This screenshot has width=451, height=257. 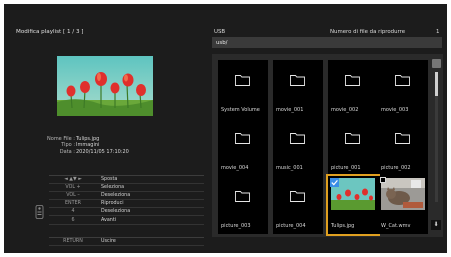 What do you see at coordinates (403, 147) in the screenshot?
I see `folder-tile: picture_002` at bounding box center [403, 147].